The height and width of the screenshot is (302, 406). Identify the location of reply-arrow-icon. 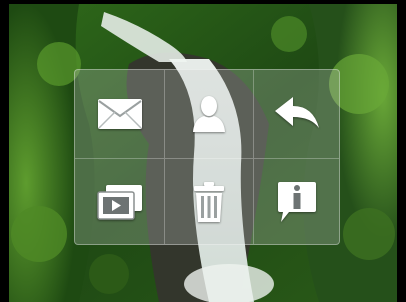
(297, 114).